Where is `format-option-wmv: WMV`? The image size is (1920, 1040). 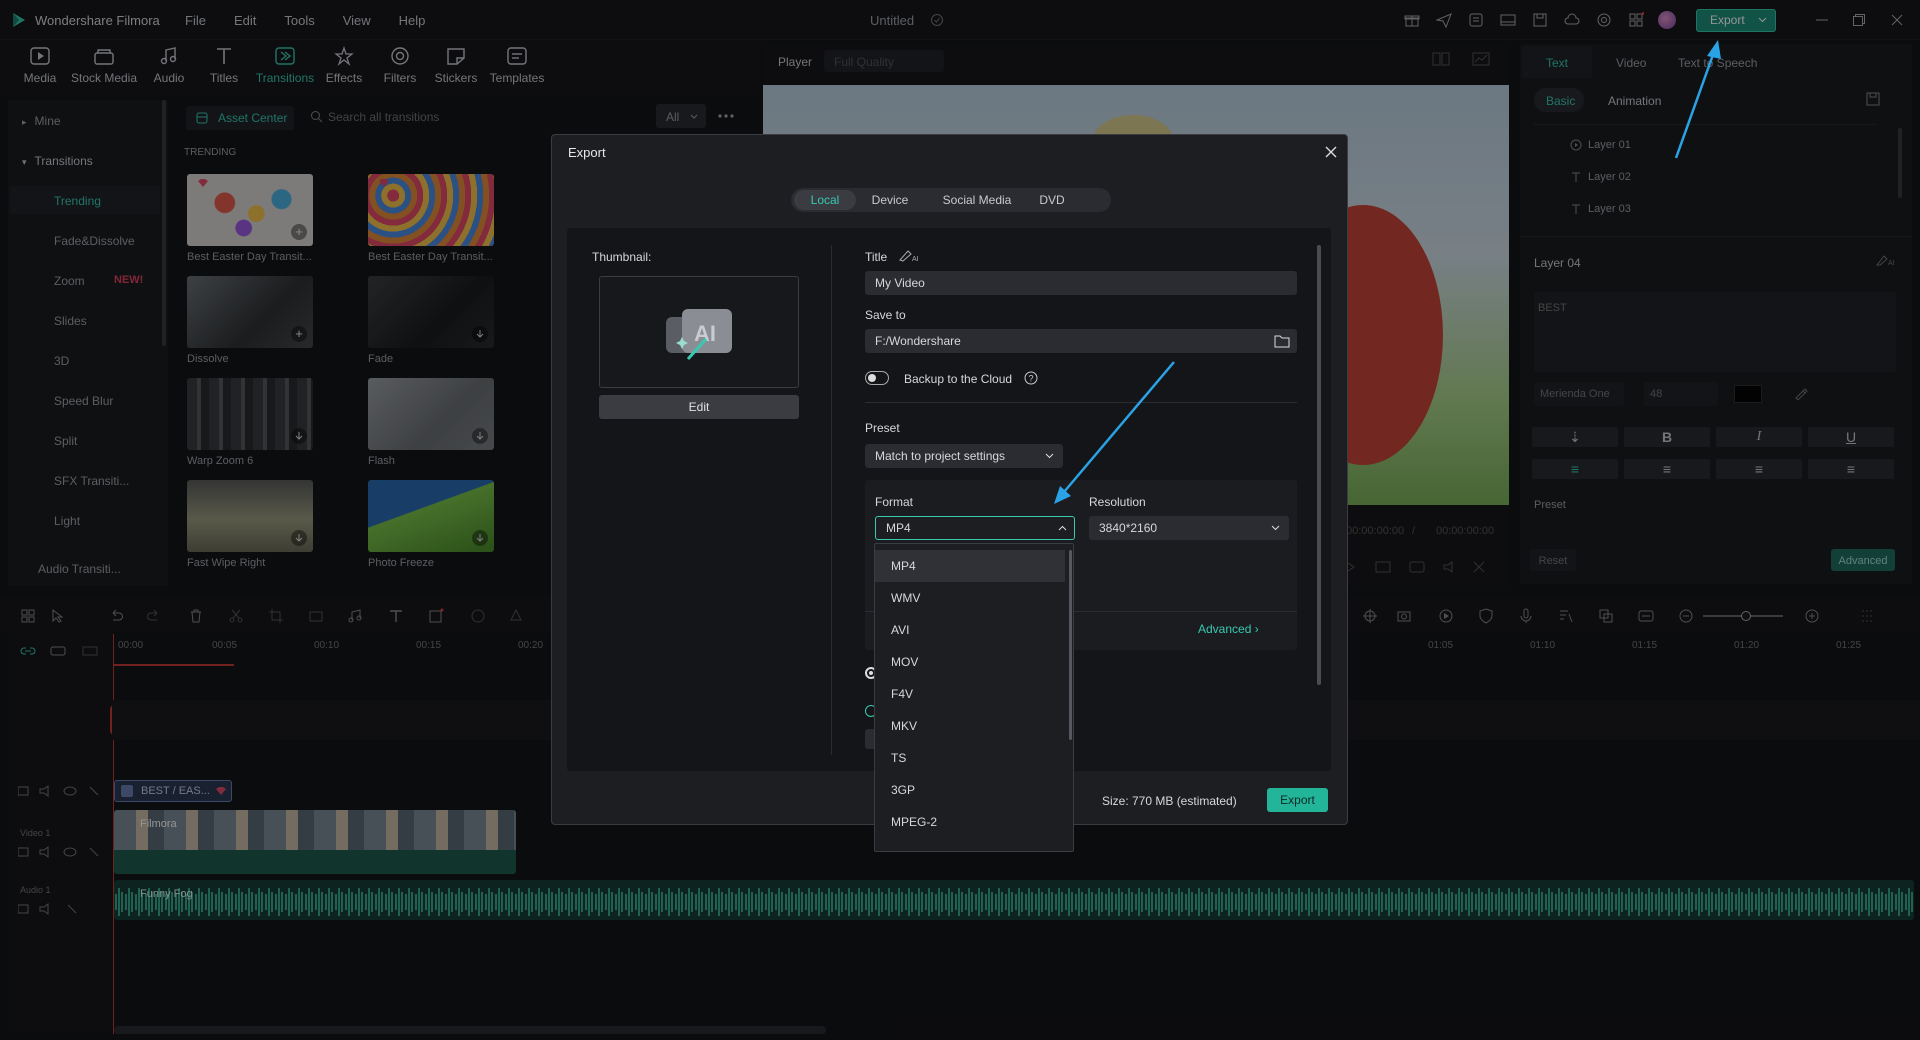
format-option-wmv: WMV is located at coordinates (970, 598).